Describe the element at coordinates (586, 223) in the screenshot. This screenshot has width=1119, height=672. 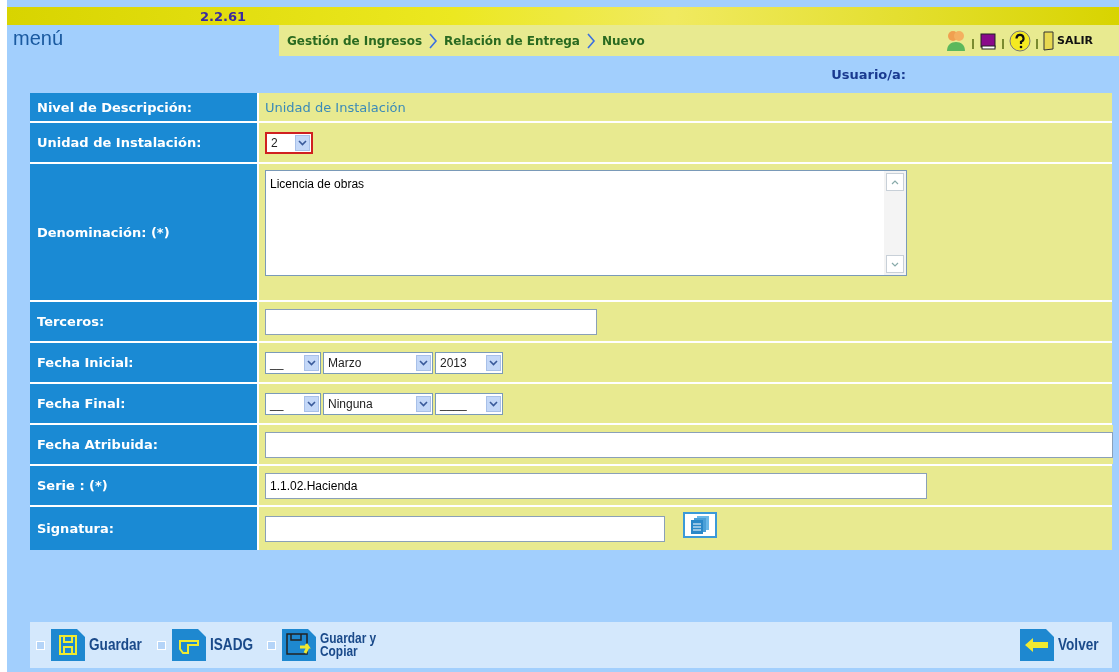
I see `text-area: Licencia de obras` at that location.